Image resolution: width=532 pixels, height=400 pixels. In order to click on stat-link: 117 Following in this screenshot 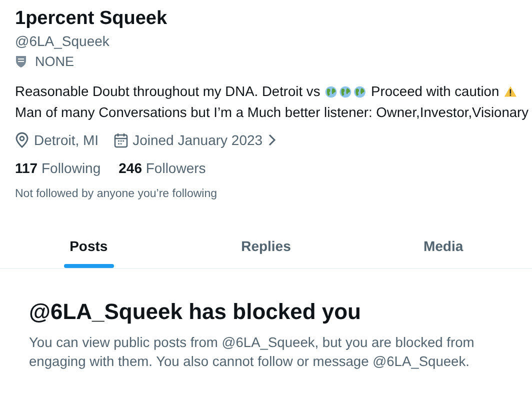, I will do `click(58, 168)`.